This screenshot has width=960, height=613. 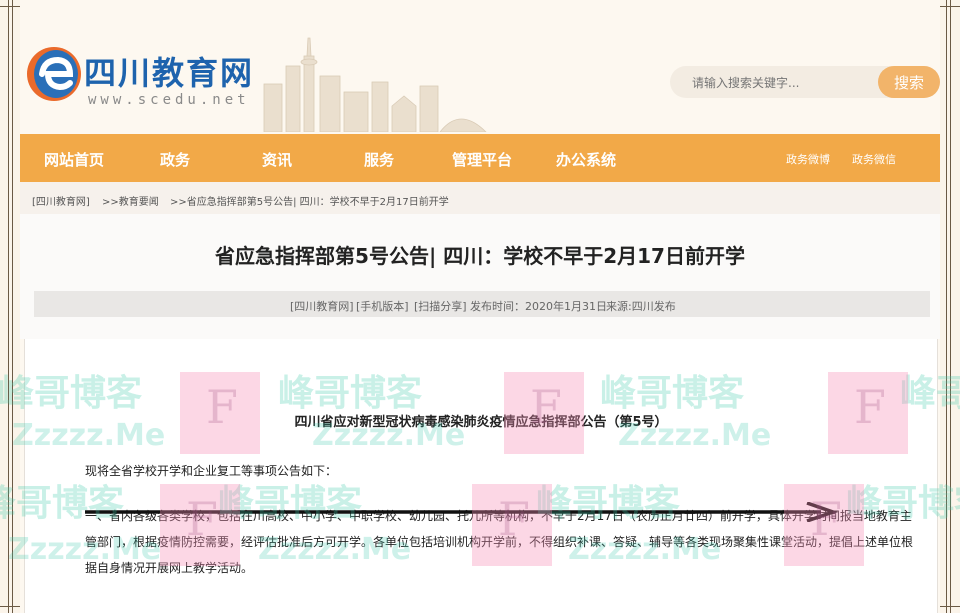 I want to click on skyline-decoration, so click(x=375, y=84).